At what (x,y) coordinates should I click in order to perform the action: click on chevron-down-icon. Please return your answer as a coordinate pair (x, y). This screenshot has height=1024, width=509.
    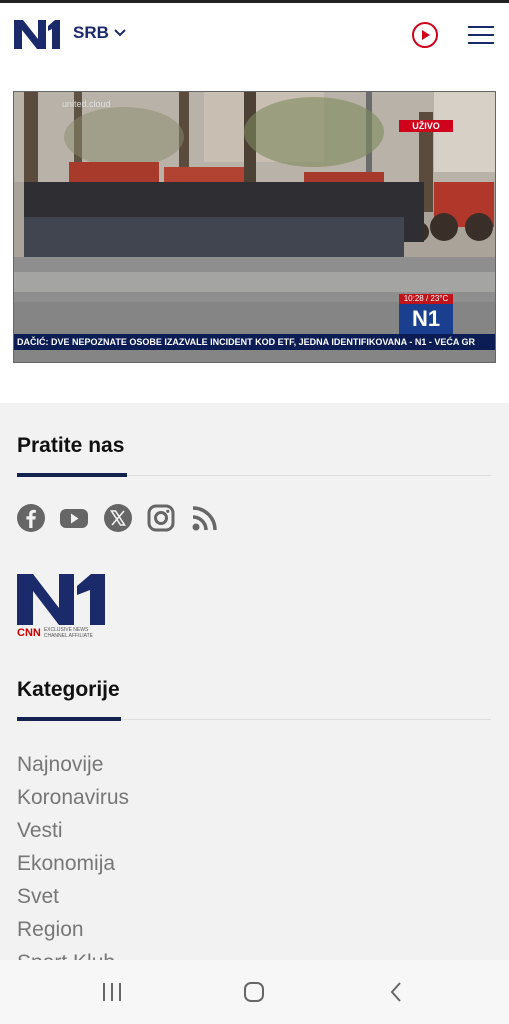
    Looking at the image, I should click on (120, 33).